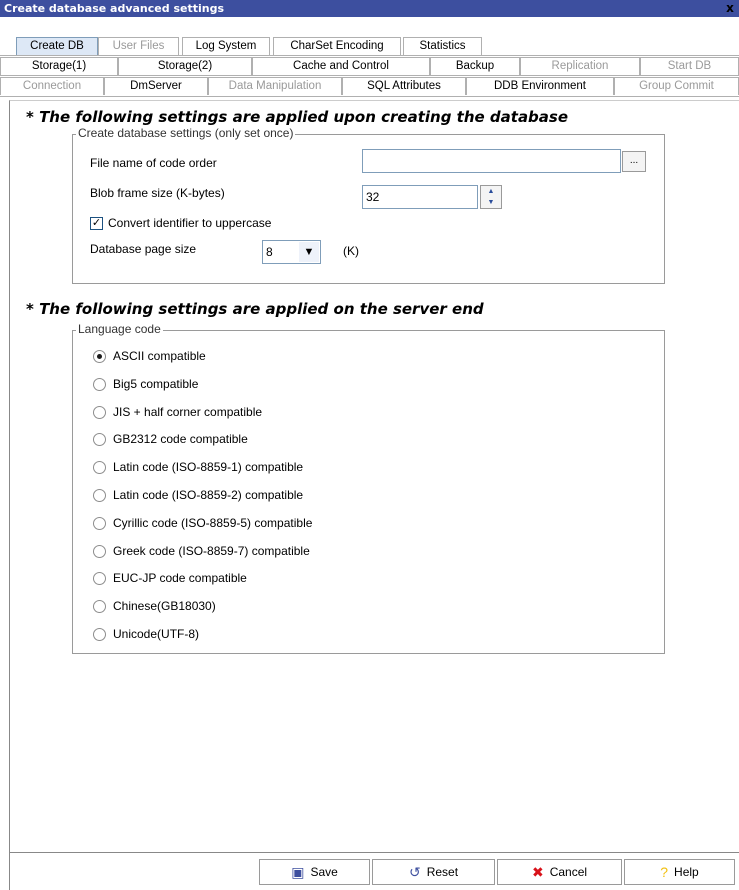  What do you see at coordinates (96, 223) in the screenshot?
I see `uppercase-checkbox: ✓` at bounding box center [96, 223].